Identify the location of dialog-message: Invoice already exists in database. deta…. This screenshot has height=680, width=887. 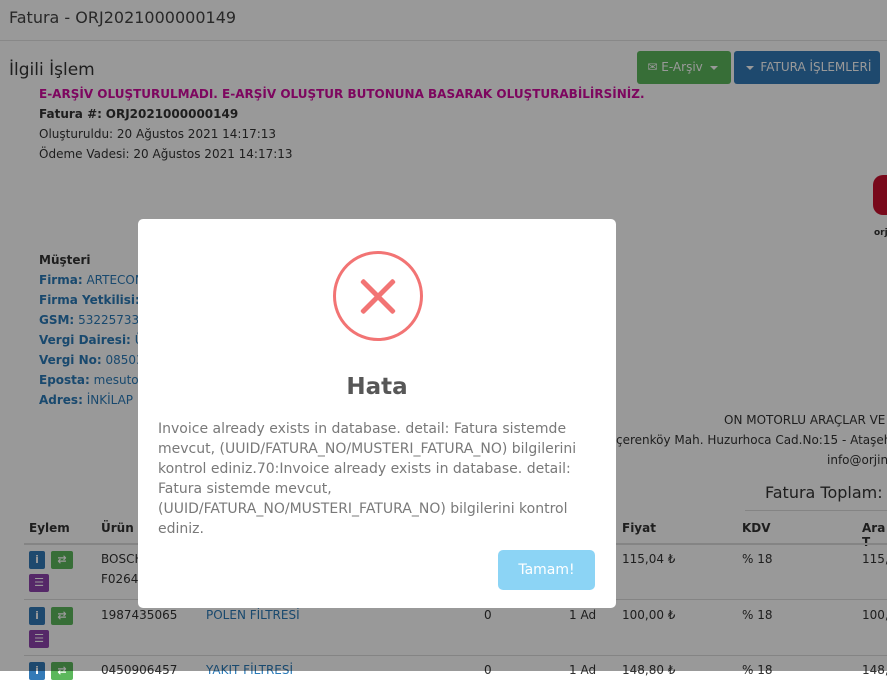
(367, 479).